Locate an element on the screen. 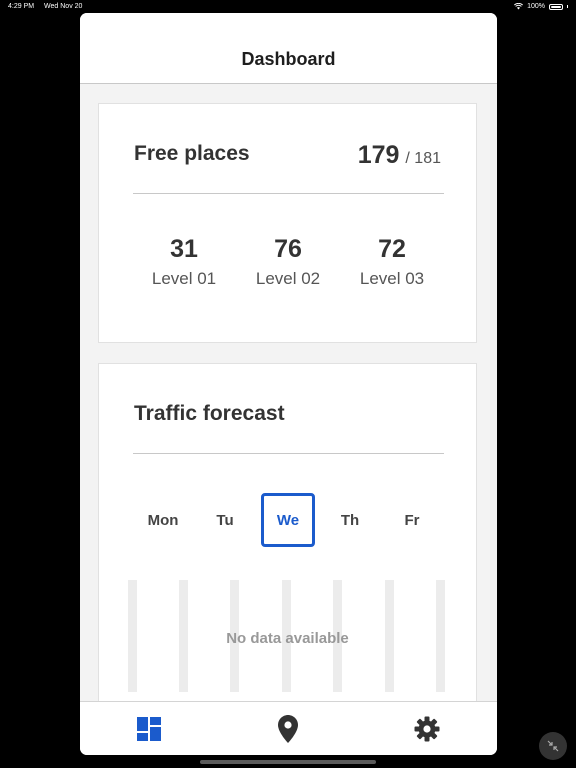  day-button-fr: Fr is located at coordinates (412, 520).